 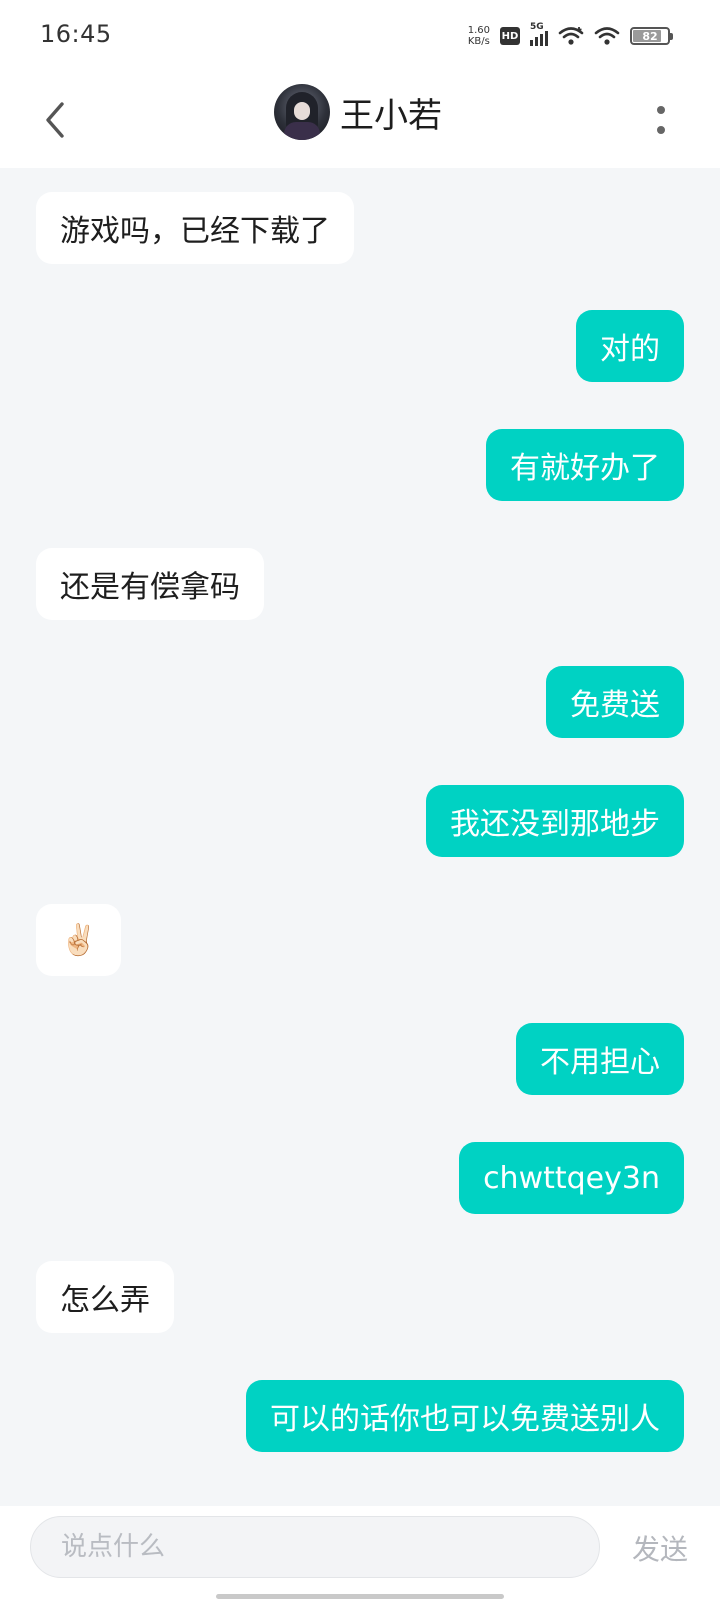 I want to click on back-button, so click(x=54, y=120).